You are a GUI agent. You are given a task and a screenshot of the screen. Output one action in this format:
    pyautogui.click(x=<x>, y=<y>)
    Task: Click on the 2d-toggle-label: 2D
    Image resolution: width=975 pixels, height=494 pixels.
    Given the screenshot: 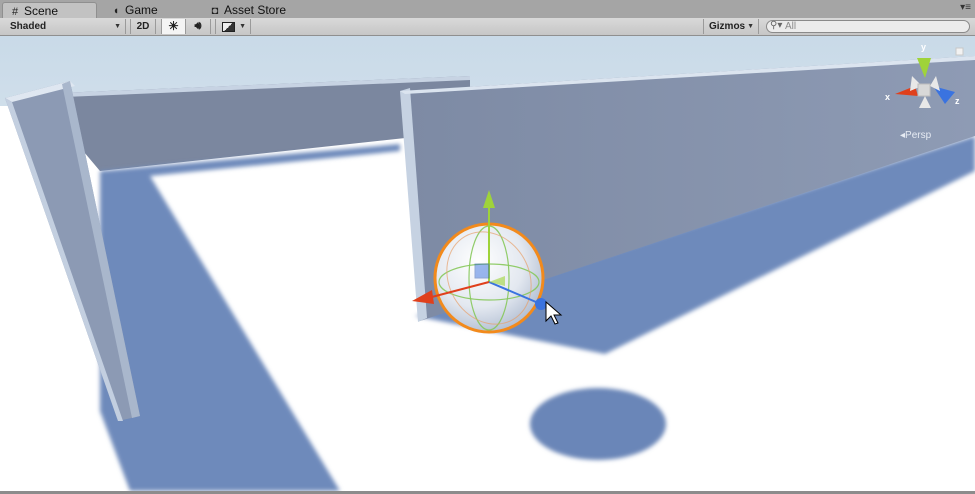 What is the action you would take?
    pyautogui.click(x=143, y=26)
    